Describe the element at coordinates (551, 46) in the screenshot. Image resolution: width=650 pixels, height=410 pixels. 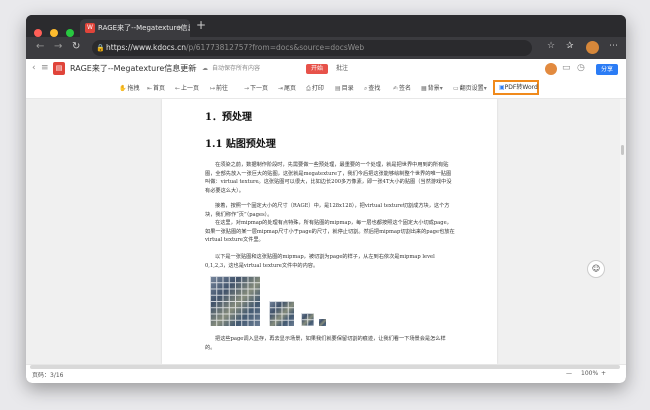
I see `bookmark-star-icon: ☆` at that location.